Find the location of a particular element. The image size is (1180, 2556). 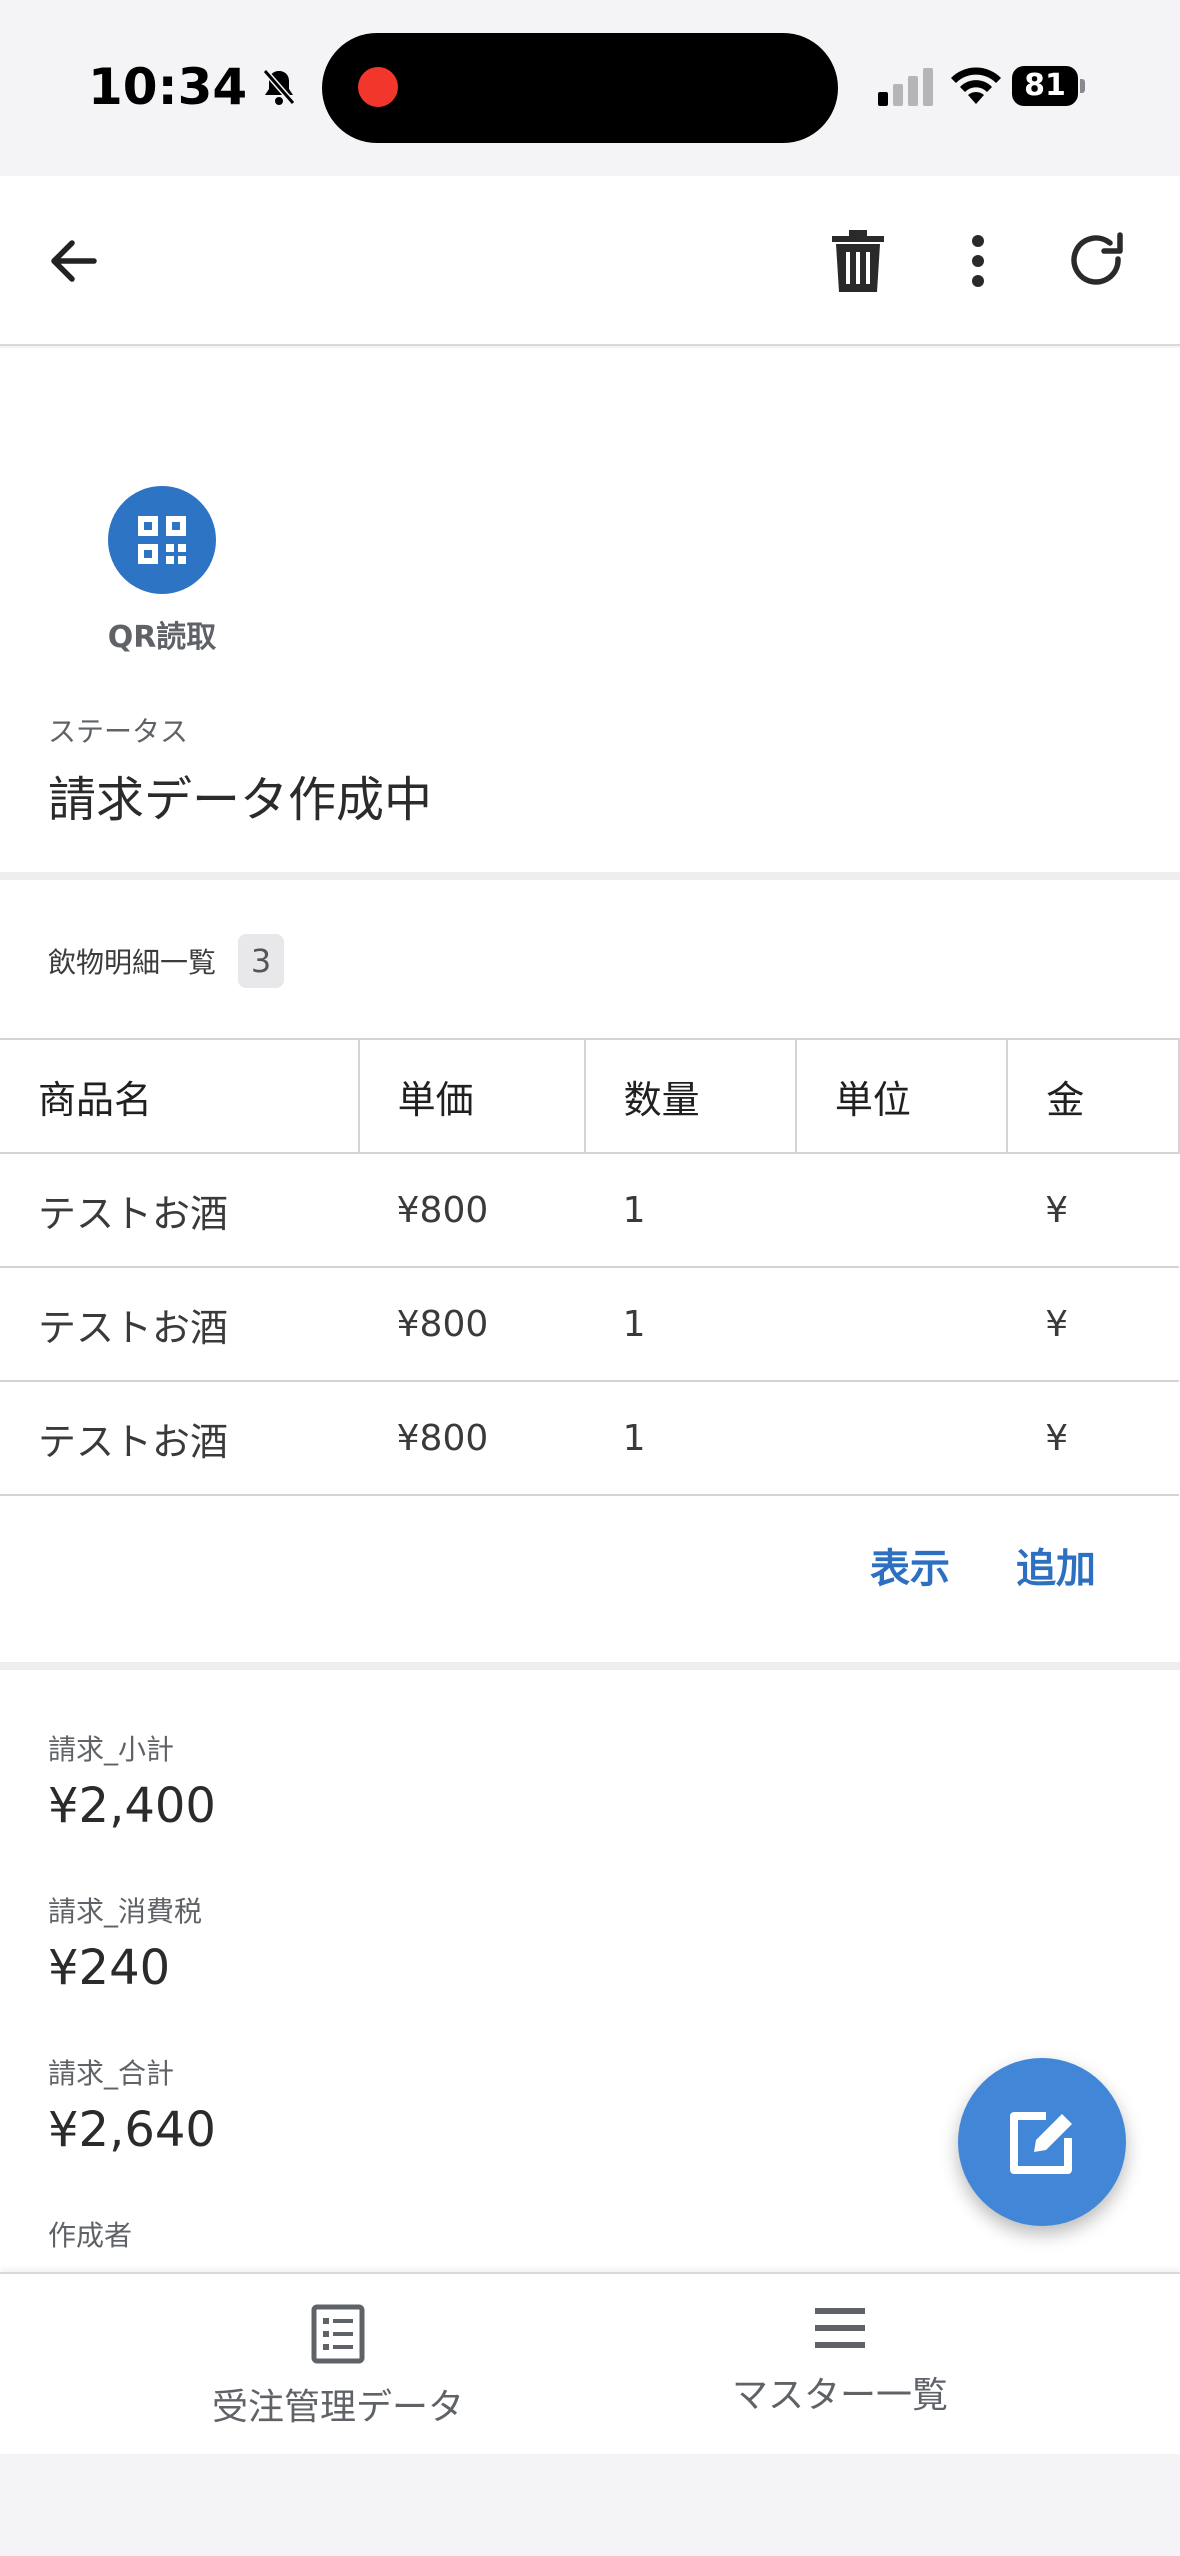

trash-icon is located at coordinates (858, 261).